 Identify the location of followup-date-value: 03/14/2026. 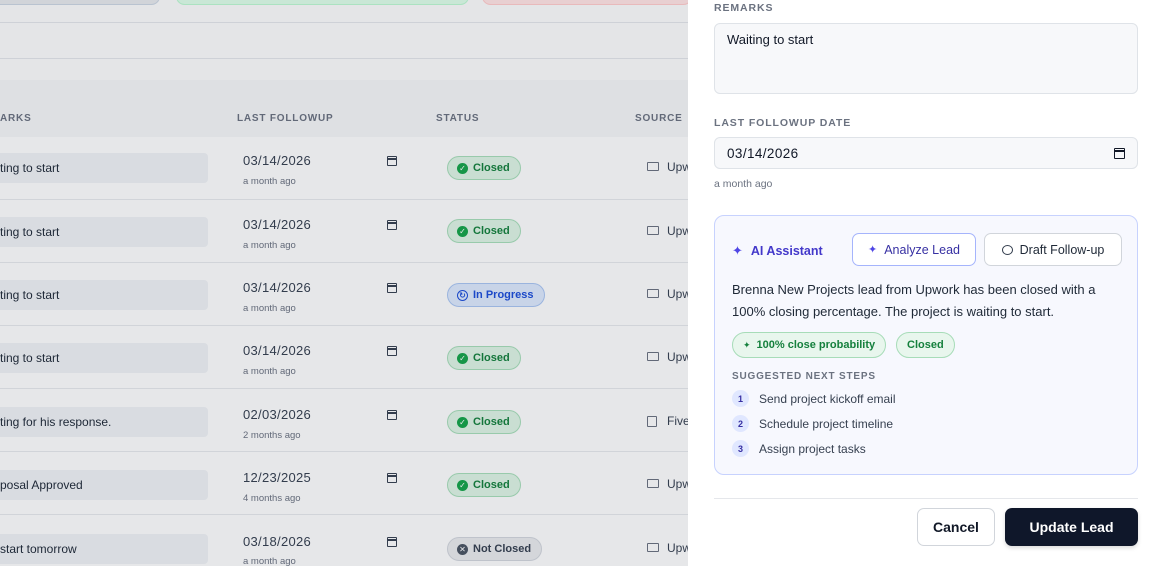
(763, 153).